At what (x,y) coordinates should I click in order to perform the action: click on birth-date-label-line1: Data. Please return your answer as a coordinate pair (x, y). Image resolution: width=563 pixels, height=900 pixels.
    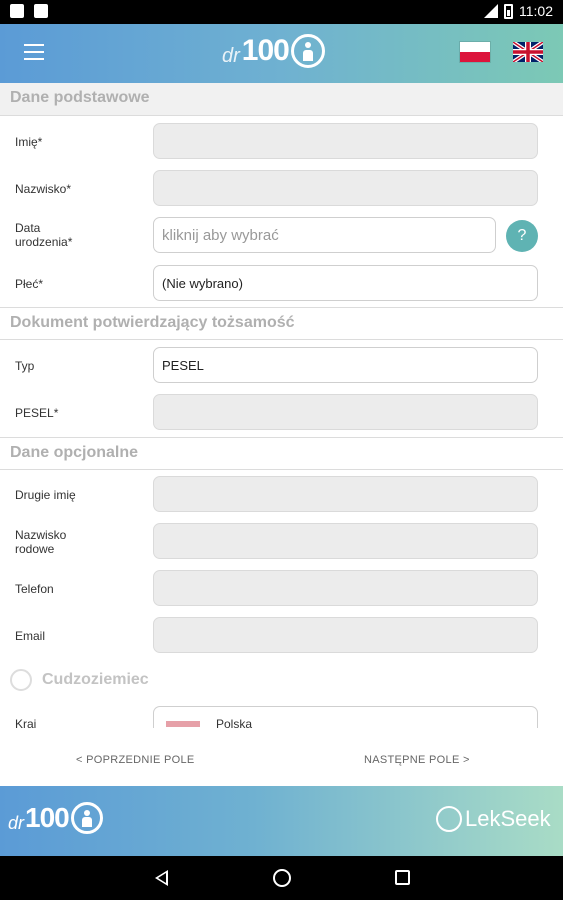
    Looking at the image, I should click on (28, 228).